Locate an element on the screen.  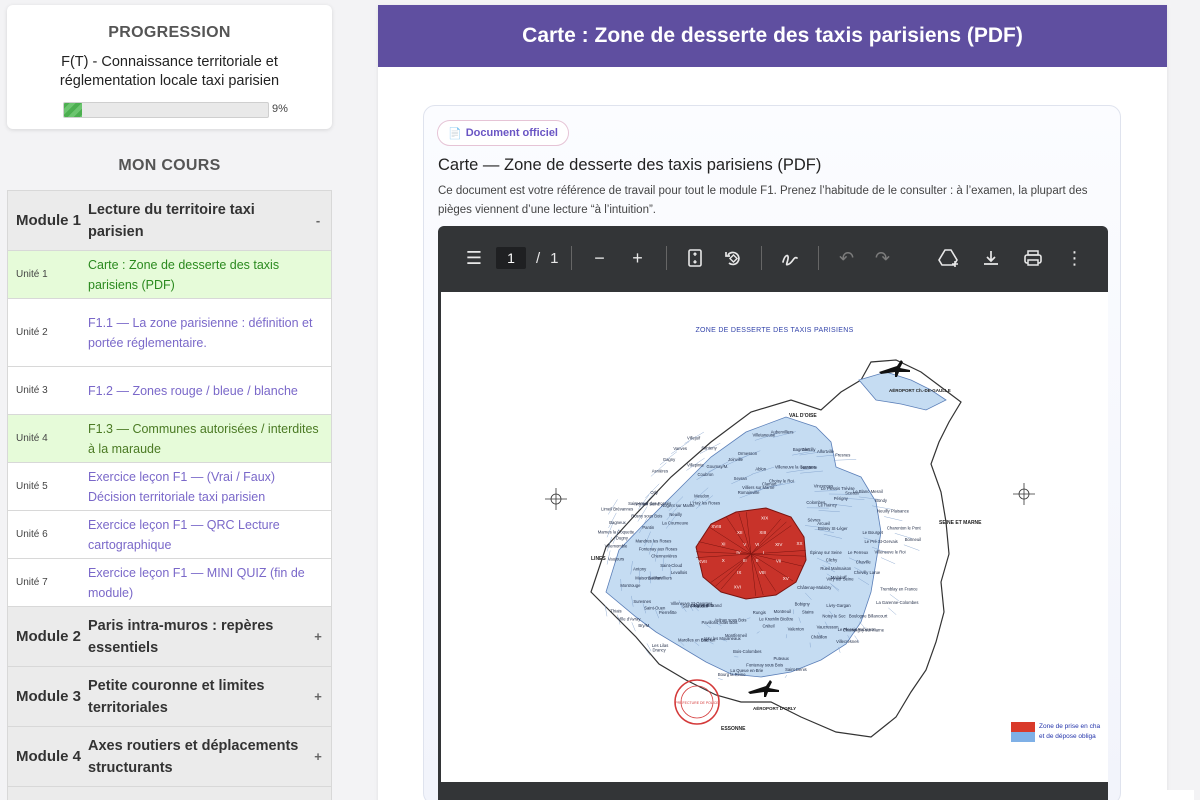
commune-label: Dugny is located at coordinates (622, 538).